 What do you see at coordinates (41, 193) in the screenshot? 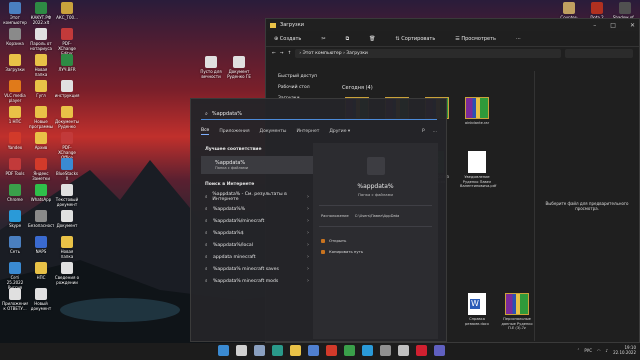
I see `desktop-icon: WhatsApp` at bounding box center [41, 193].